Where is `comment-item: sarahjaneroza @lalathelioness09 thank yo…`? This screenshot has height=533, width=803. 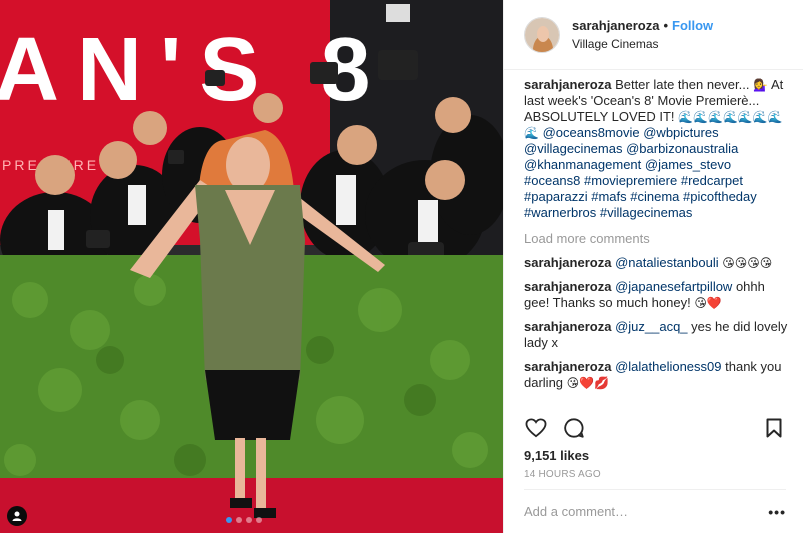
comment-item: sarahjaneroza @lalathelioness09 thank yo… is located at coordinates (656, 375).